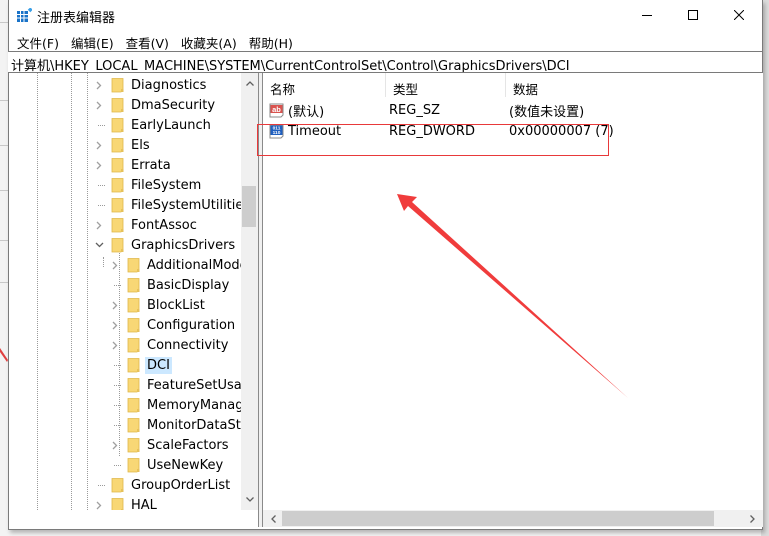 The width and height of the screenshot is (769, 536). I want to click on tree-item-label: GraphicsDrivers, so click(183, 245).